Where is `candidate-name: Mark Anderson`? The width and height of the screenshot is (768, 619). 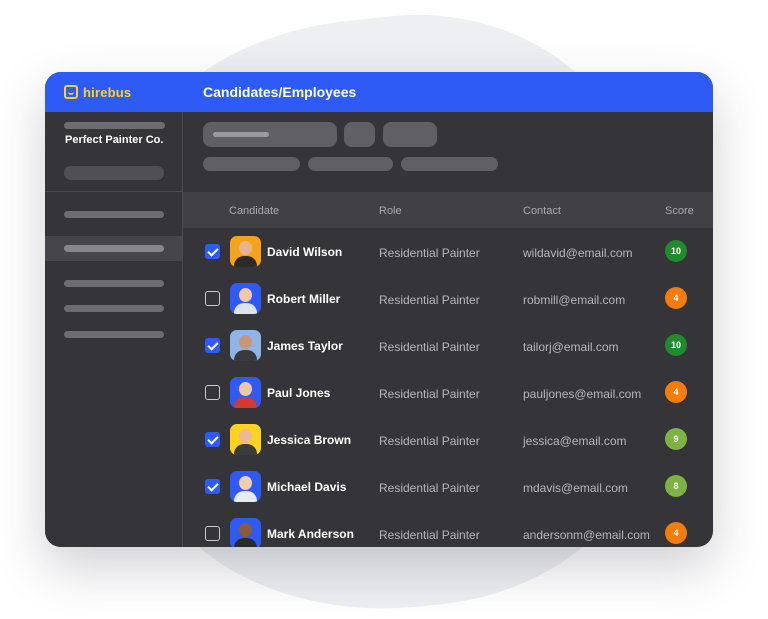
candidate-name: Mark Anderson is located at coordinates (310, 534).